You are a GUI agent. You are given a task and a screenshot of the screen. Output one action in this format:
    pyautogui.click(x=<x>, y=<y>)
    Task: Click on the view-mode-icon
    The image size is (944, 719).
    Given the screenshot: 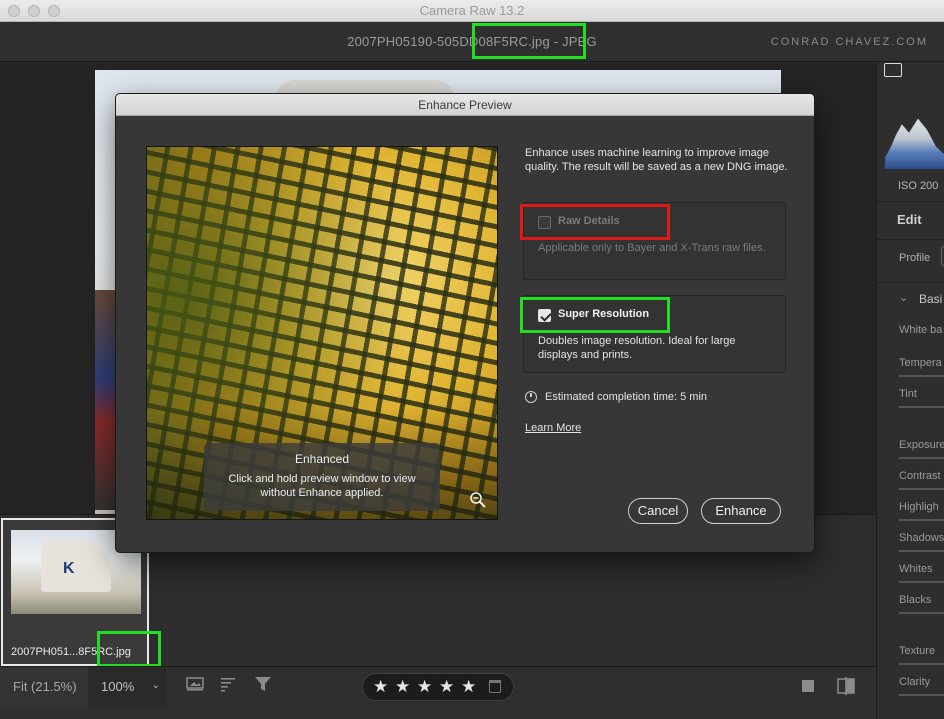 What is the action you would take?
    pyautogui.click(x=808, y=688)
    